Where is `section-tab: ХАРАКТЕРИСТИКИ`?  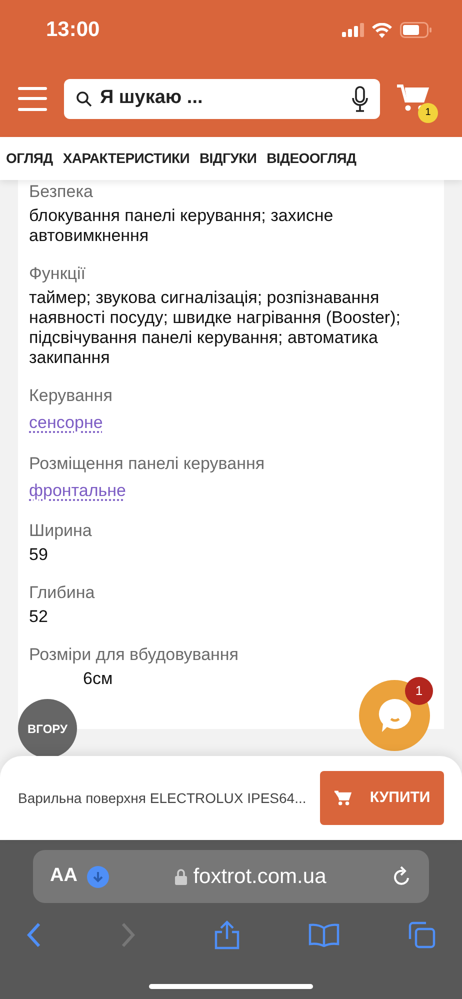 section-tab: ХАРАКТЕРИСТИКИ is located at coordinates (126, 158).